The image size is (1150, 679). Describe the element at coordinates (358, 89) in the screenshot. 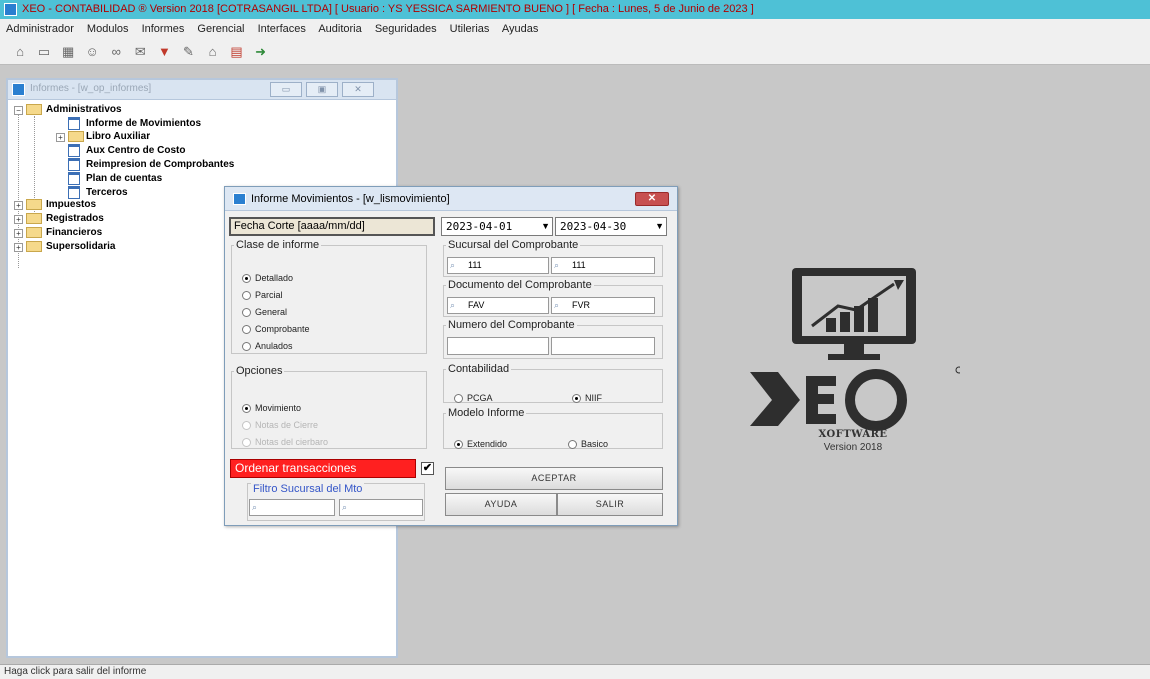

I see `close-button: ✕` at that location.